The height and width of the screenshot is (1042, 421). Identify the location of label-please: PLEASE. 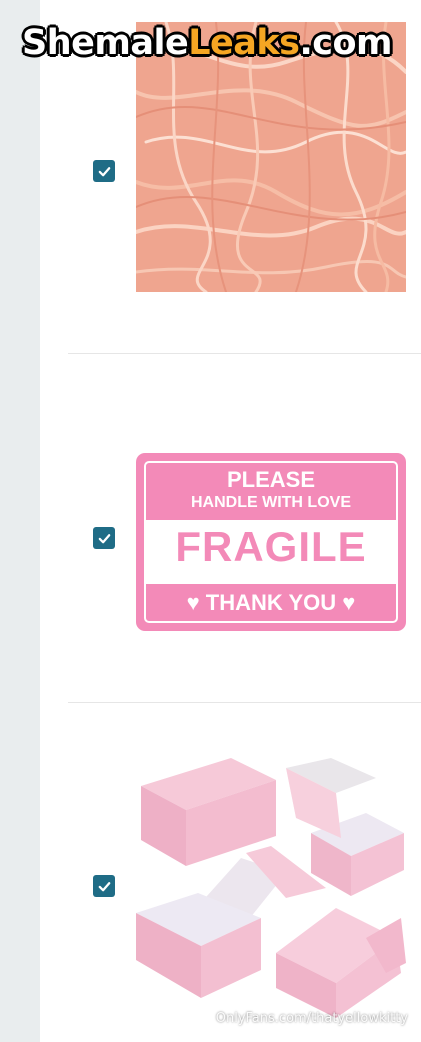
(271, 479).